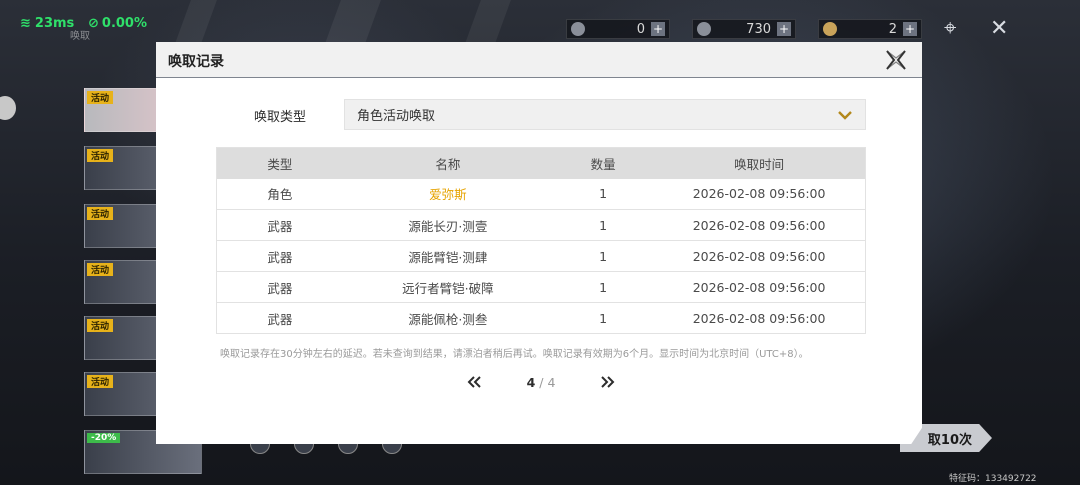 The height and width of the screenshot is (485, 1080). I want to click on next-page-icon, so click(608, 382).